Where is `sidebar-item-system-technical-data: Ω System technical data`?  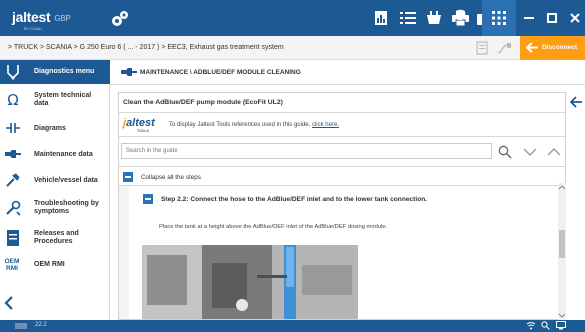 sidebar-item-system-technical-data: Ω System technical data is located at coordinates (55, 100).